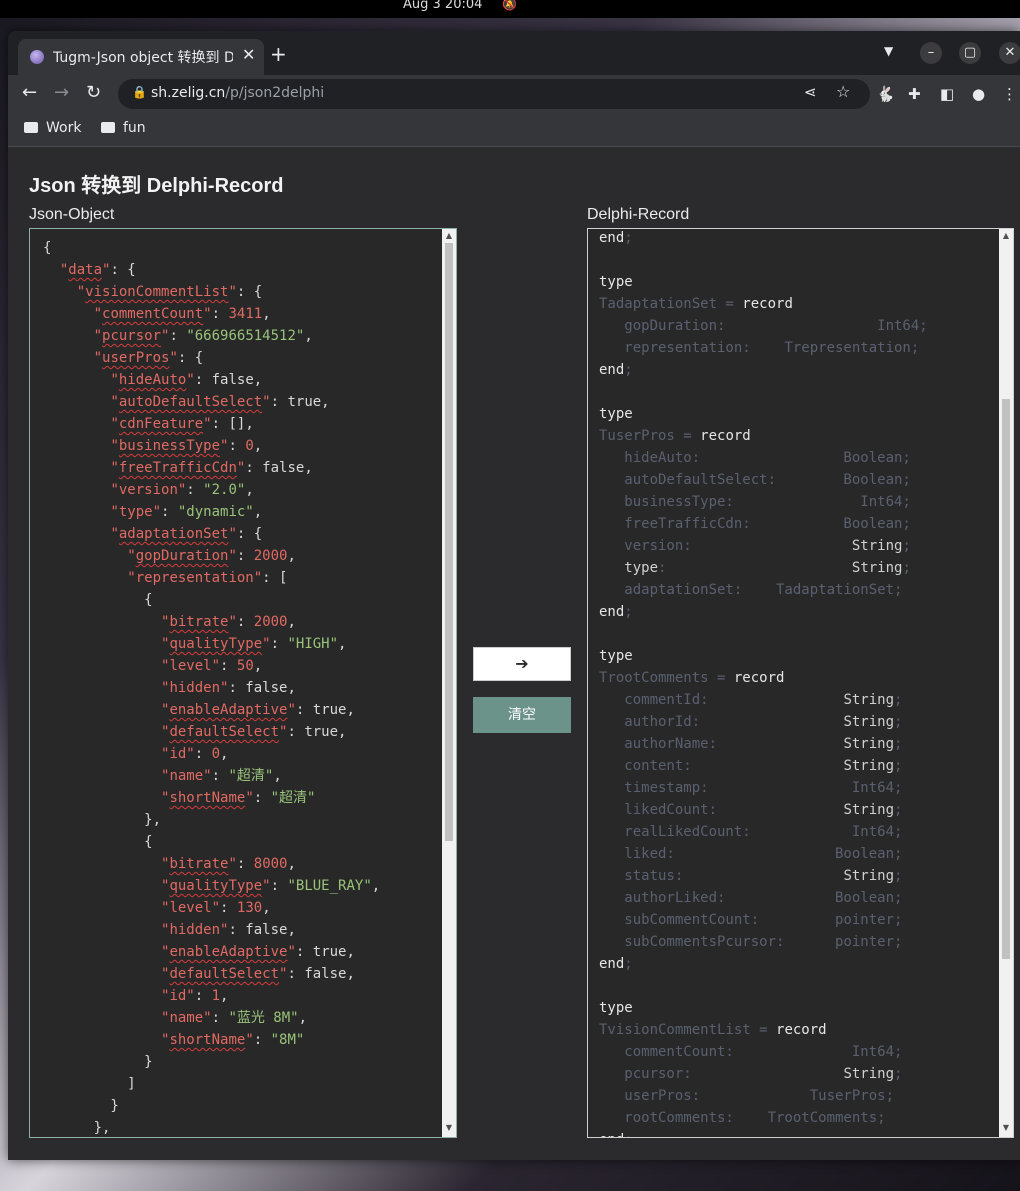  What do you see at coordinates (1009, 53) in the screenshot?
I see `close-window-icon: ✕` at bounding box center [1009, 53].